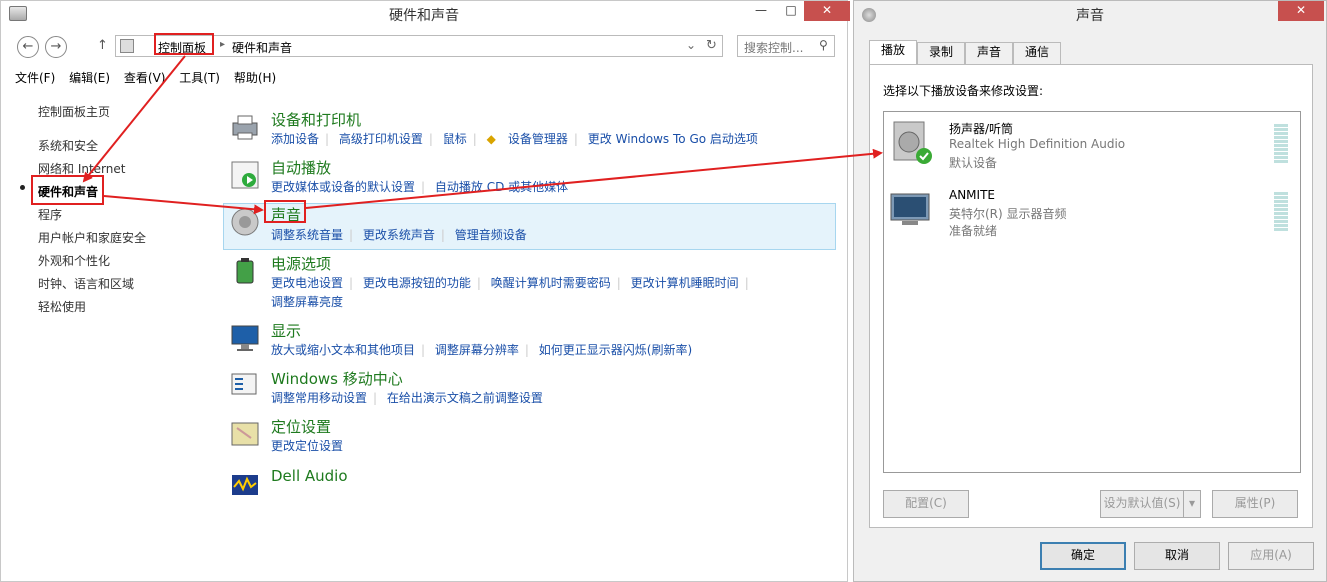  I want to click on title-bar: 硬件和声音 — □ ✕, so click(425, 14).